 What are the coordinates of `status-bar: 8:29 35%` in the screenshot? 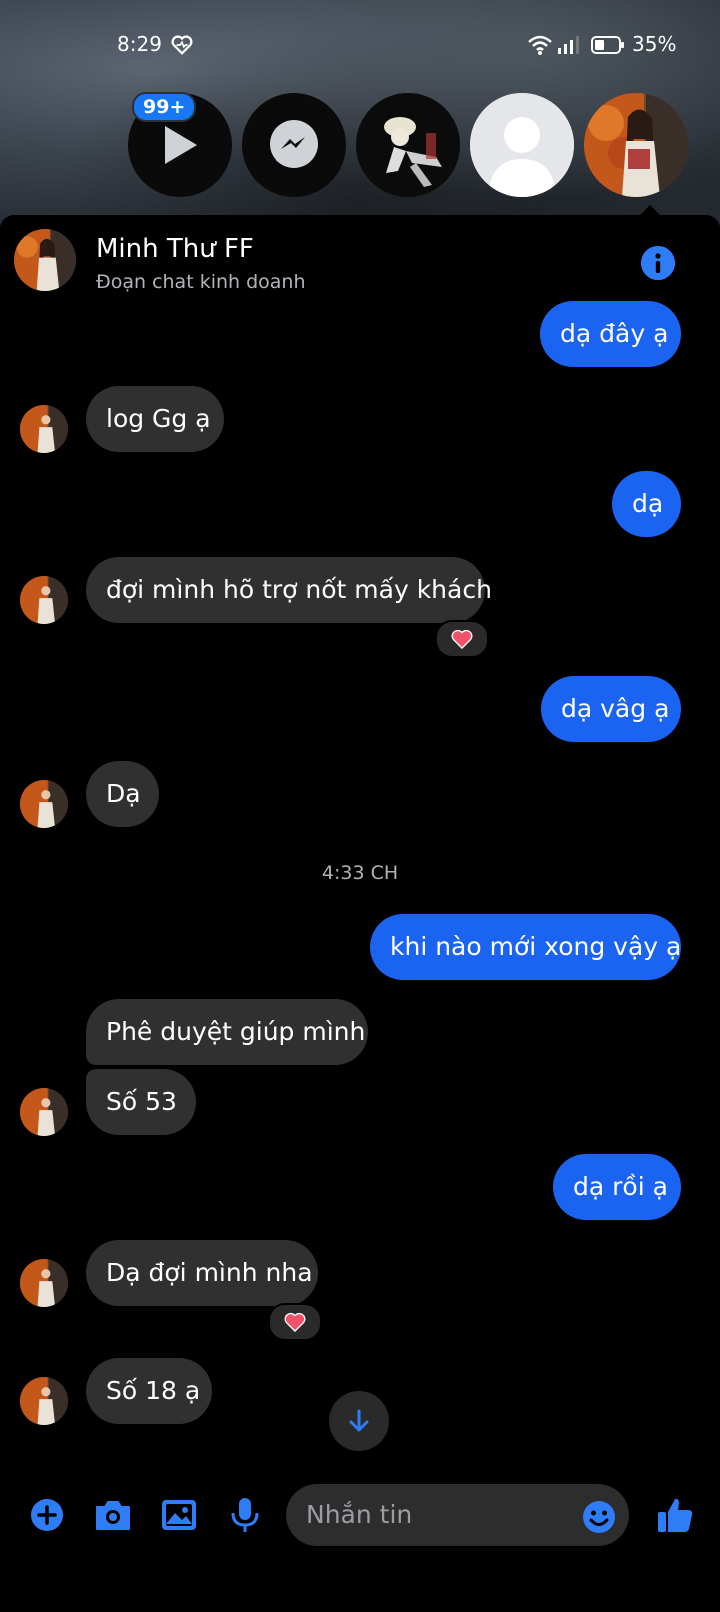 It's located at (360, 47).